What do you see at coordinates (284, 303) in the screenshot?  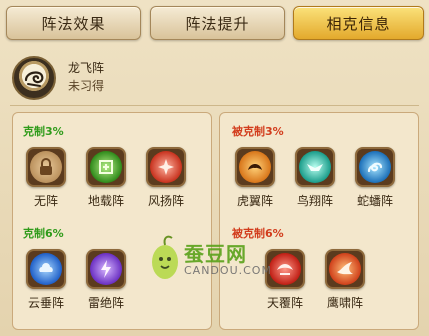 I see `formation-item-label: 天覆阵` at bounding box center [284, 303].